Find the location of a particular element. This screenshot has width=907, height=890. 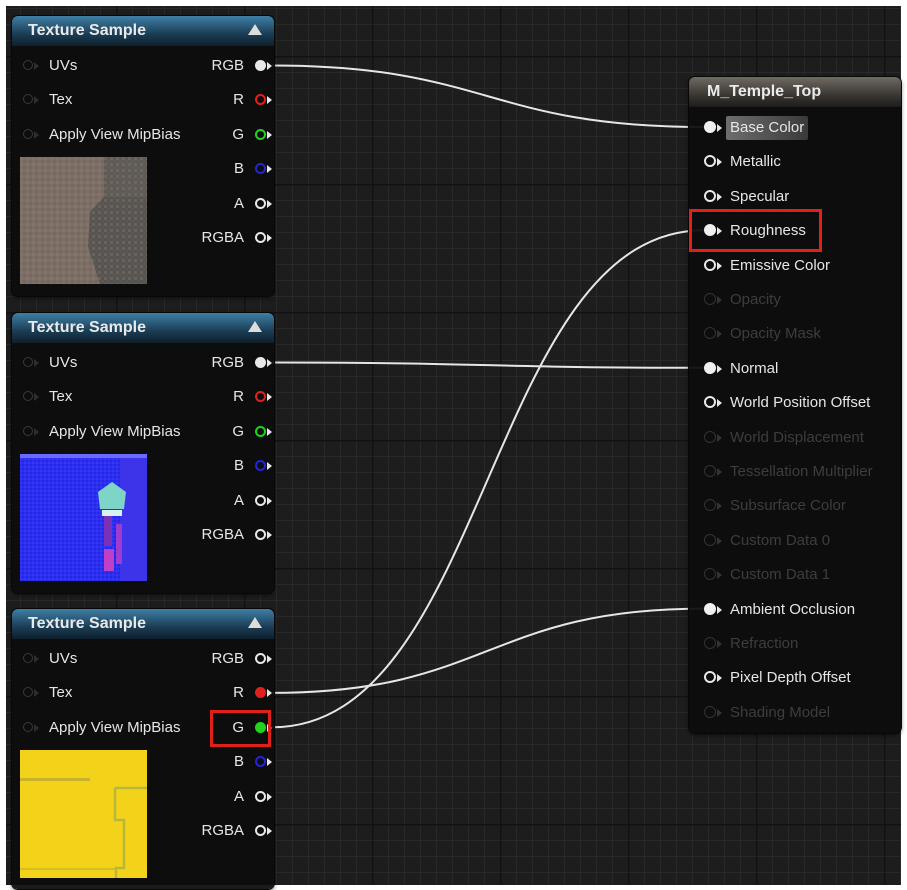

material-input-metallic: Metallic is located at coordinates (801, 162).